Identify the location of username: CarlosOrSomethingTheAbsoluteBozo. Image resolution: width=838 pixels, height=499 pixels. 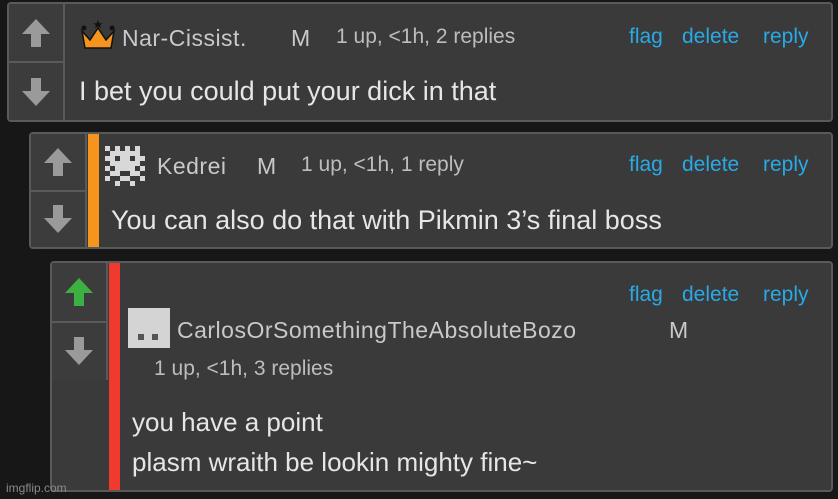
(377, 330).